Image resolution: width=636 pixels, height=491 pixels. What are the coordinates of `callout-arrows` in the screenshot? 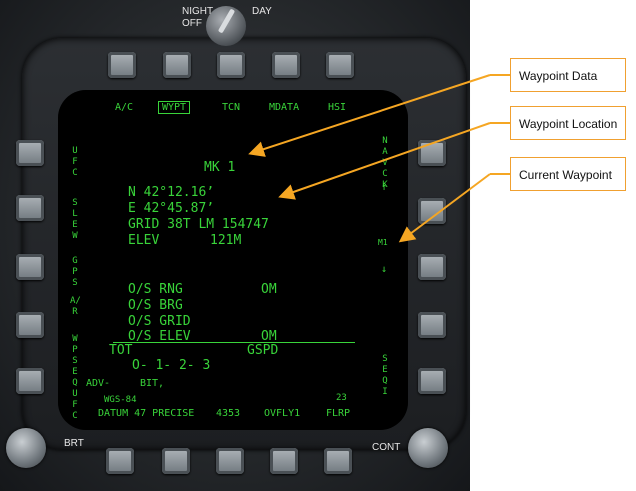 It's located at (379, 158).